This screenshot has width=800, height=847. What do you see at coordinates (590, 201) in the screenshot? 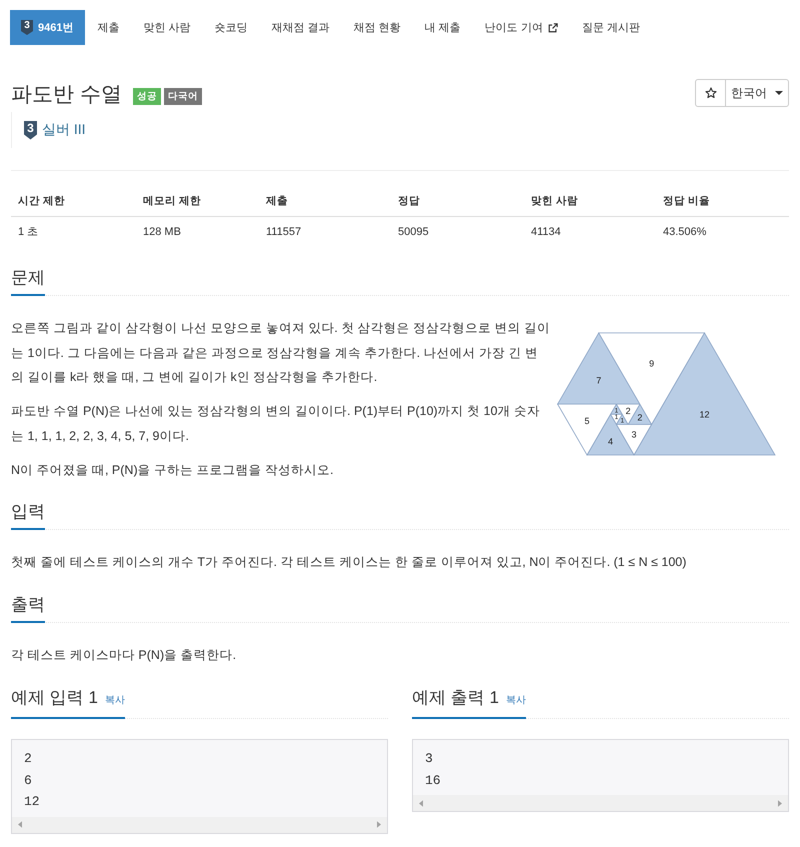
I see `table-header-cell: 맞힌 사람` at bounding box center [590, 201].